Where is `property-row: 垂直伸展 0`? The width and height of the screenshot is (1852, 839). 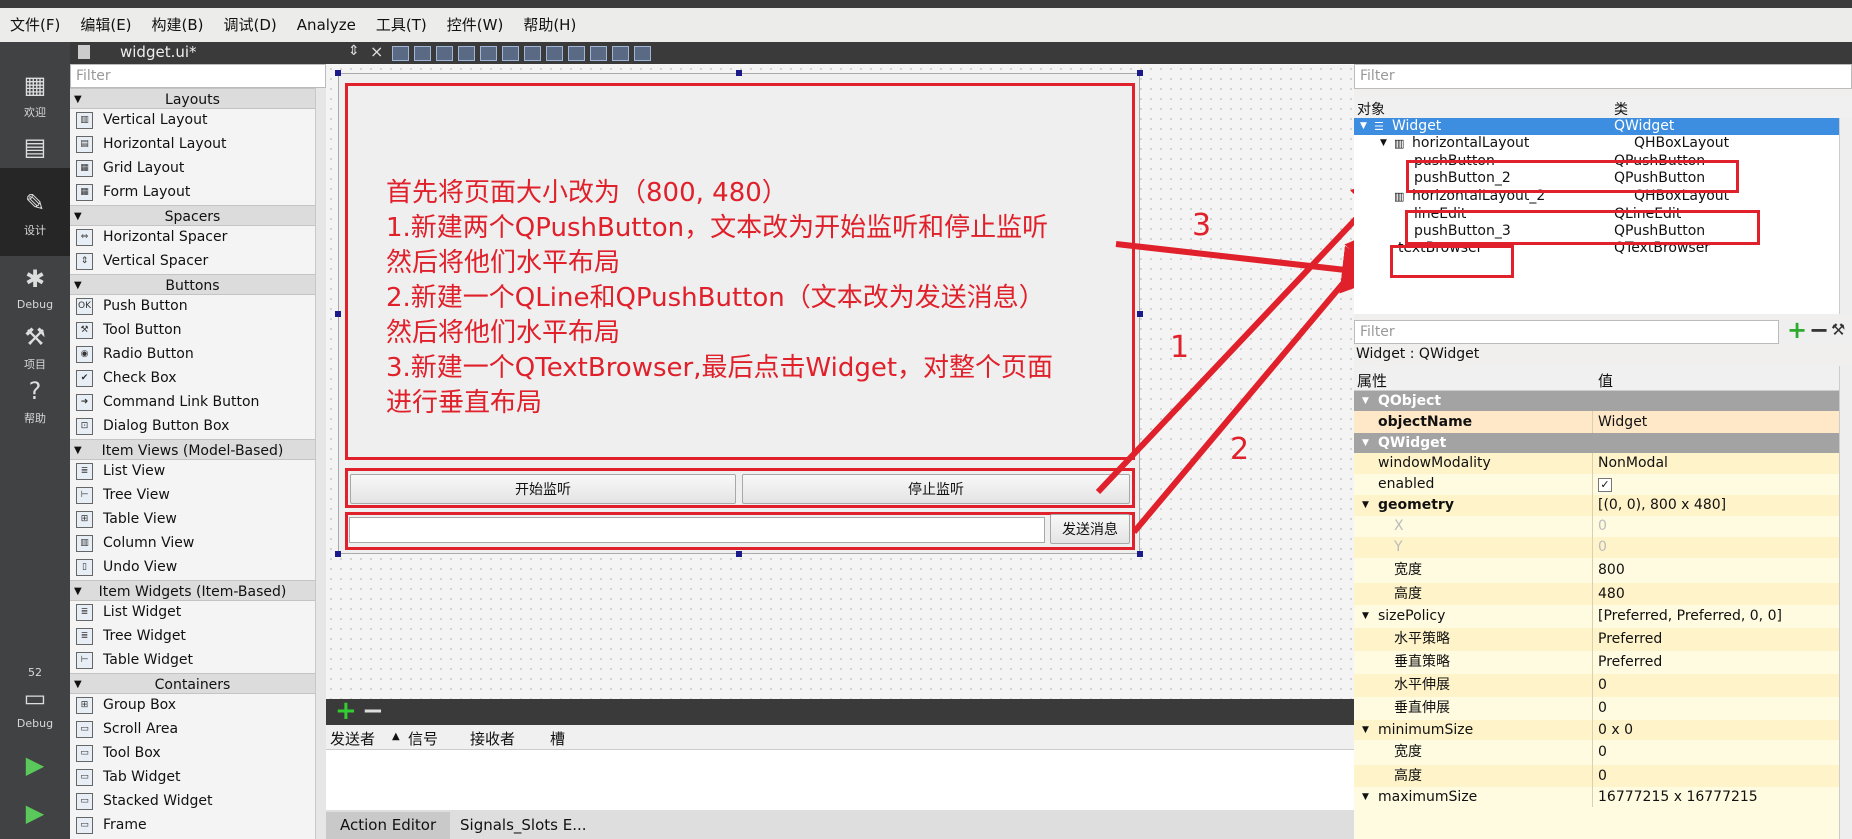 property-row: 垂直伸展 0 is located at coordinates (1596, 708).